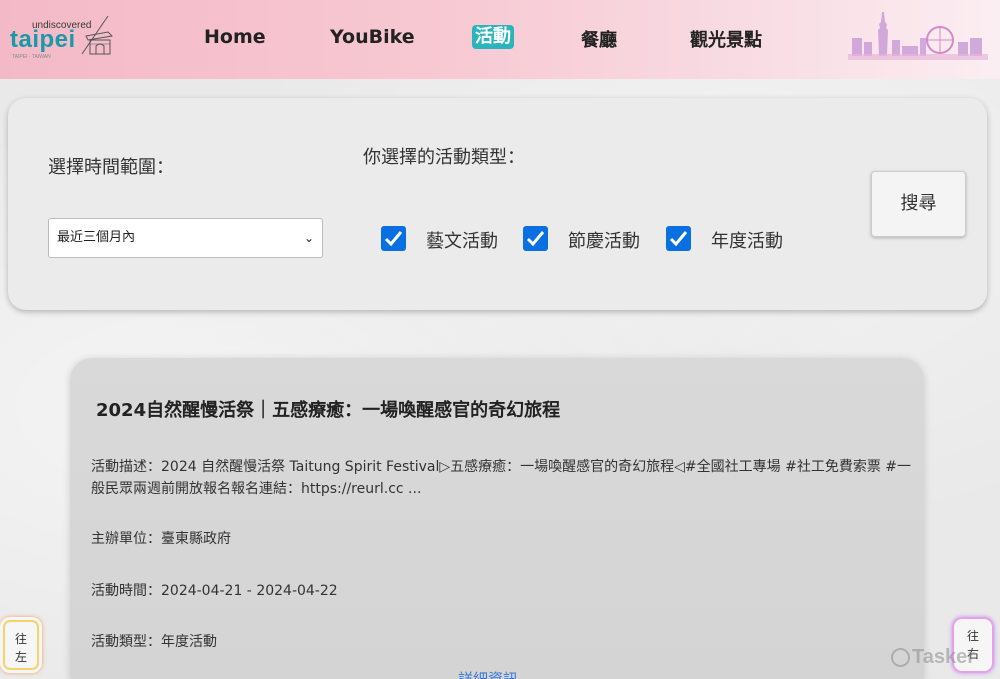  What do you see at coordinates (972, 636) in the screenshot?
I see `scroll-right-label-1: 往` at bounding box center [972, 636].